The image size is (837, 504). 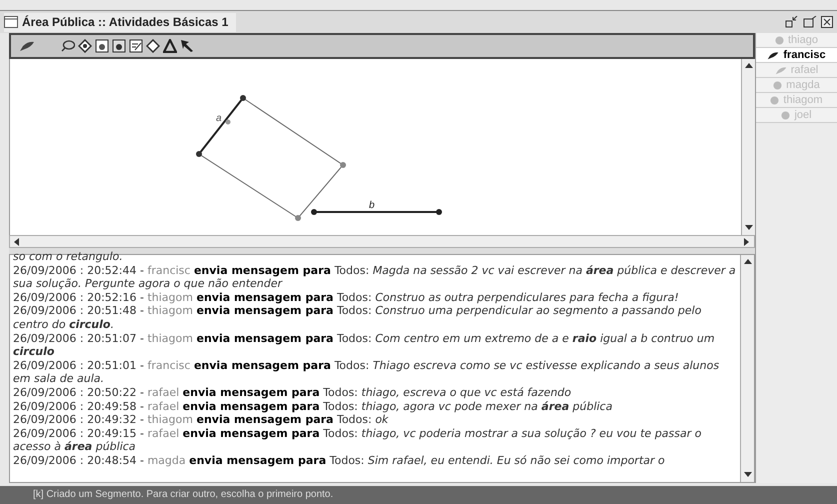 I want to click on edit-icon, so click(x=136, y=46).